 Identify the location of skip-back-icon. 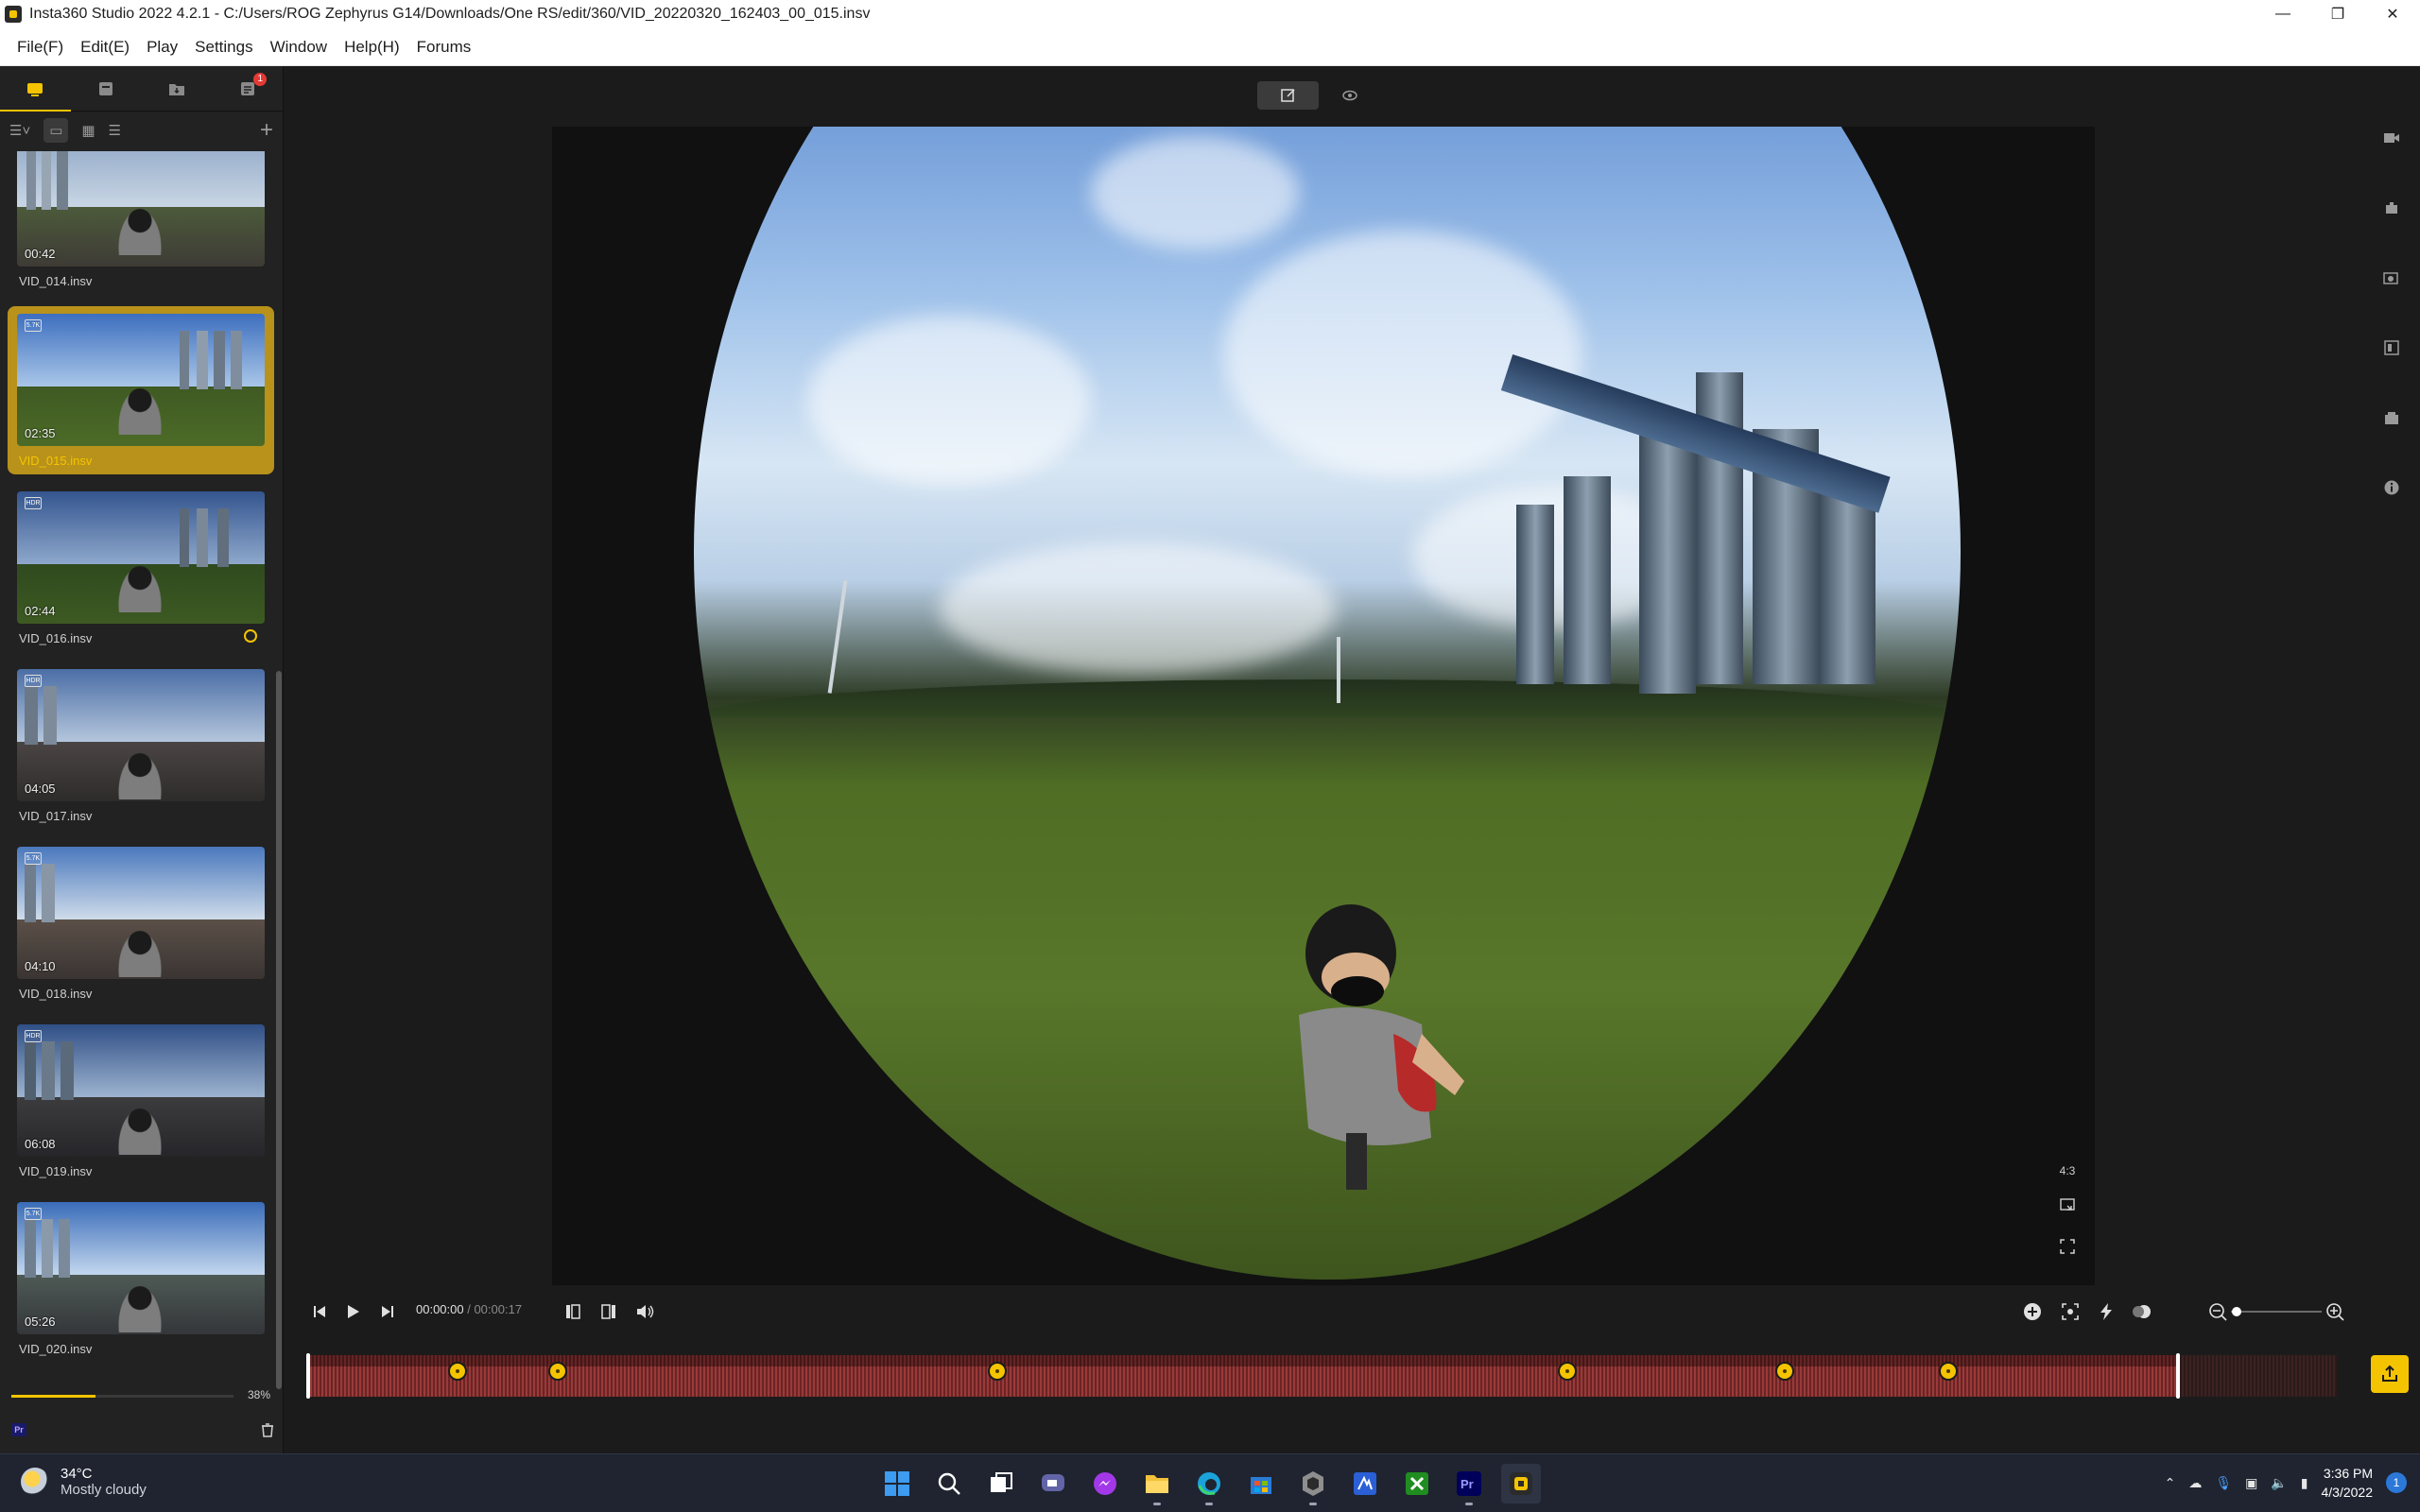
(319, 1311).